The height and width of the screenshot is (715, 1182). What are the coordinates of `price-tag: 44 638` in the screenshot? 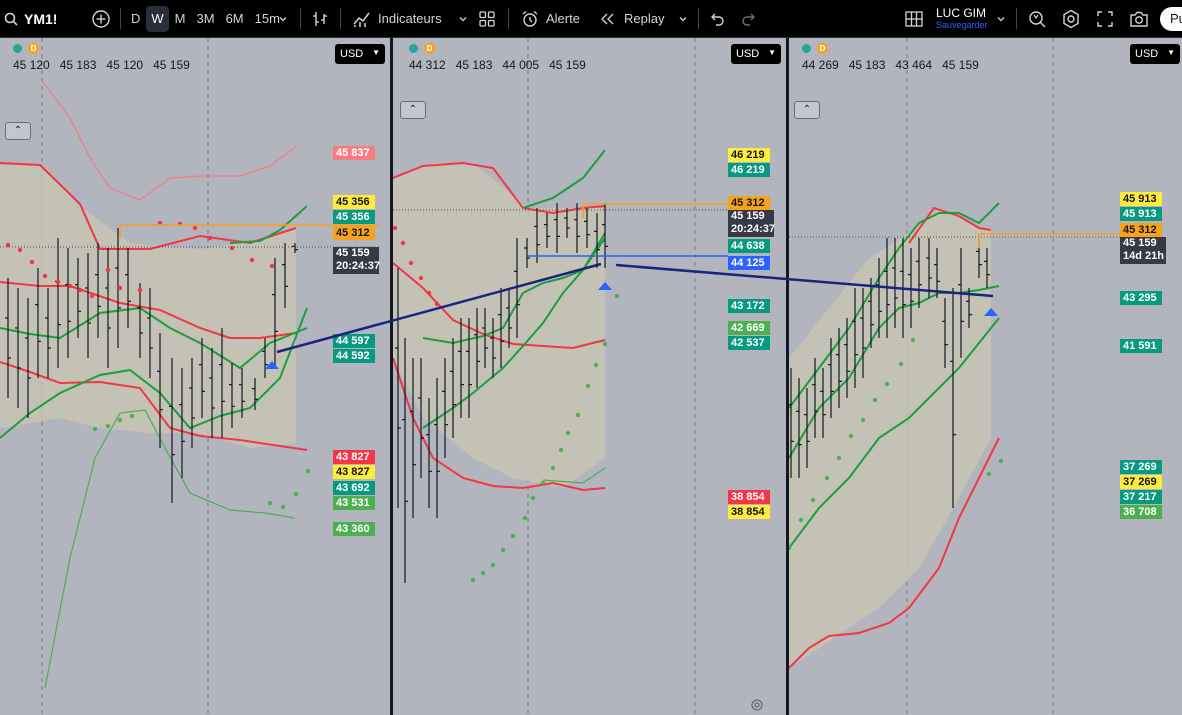 It's located at (749, 246).